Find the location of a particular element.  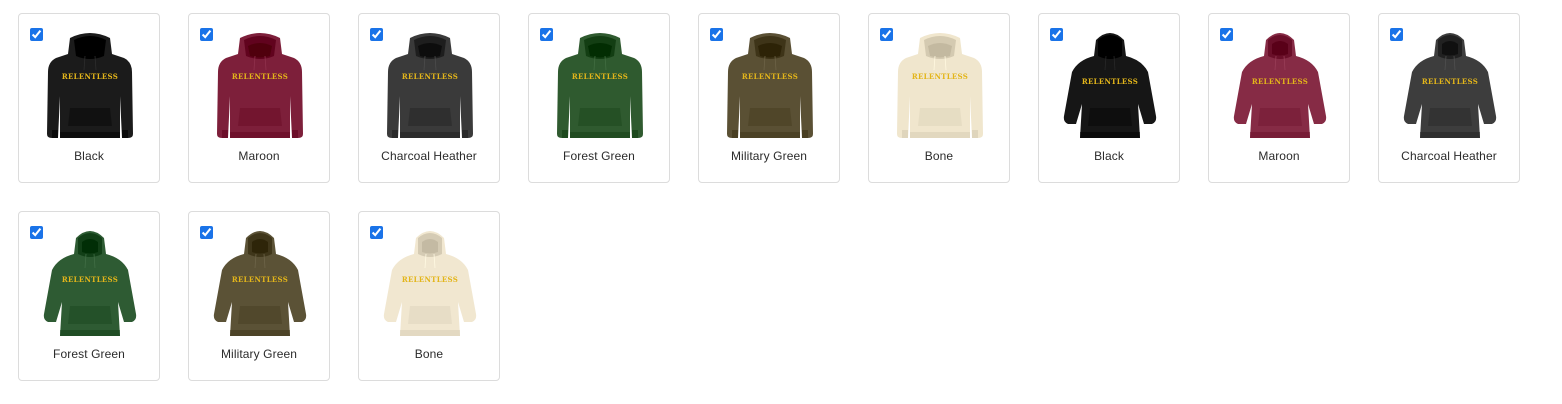

variant-card-6: RELENTLESS Bone is located at coordinates (939, 98).